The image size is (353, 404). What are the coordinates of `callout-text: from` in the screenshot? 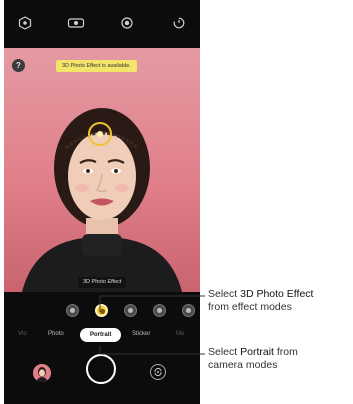 It's located at (285, 352).